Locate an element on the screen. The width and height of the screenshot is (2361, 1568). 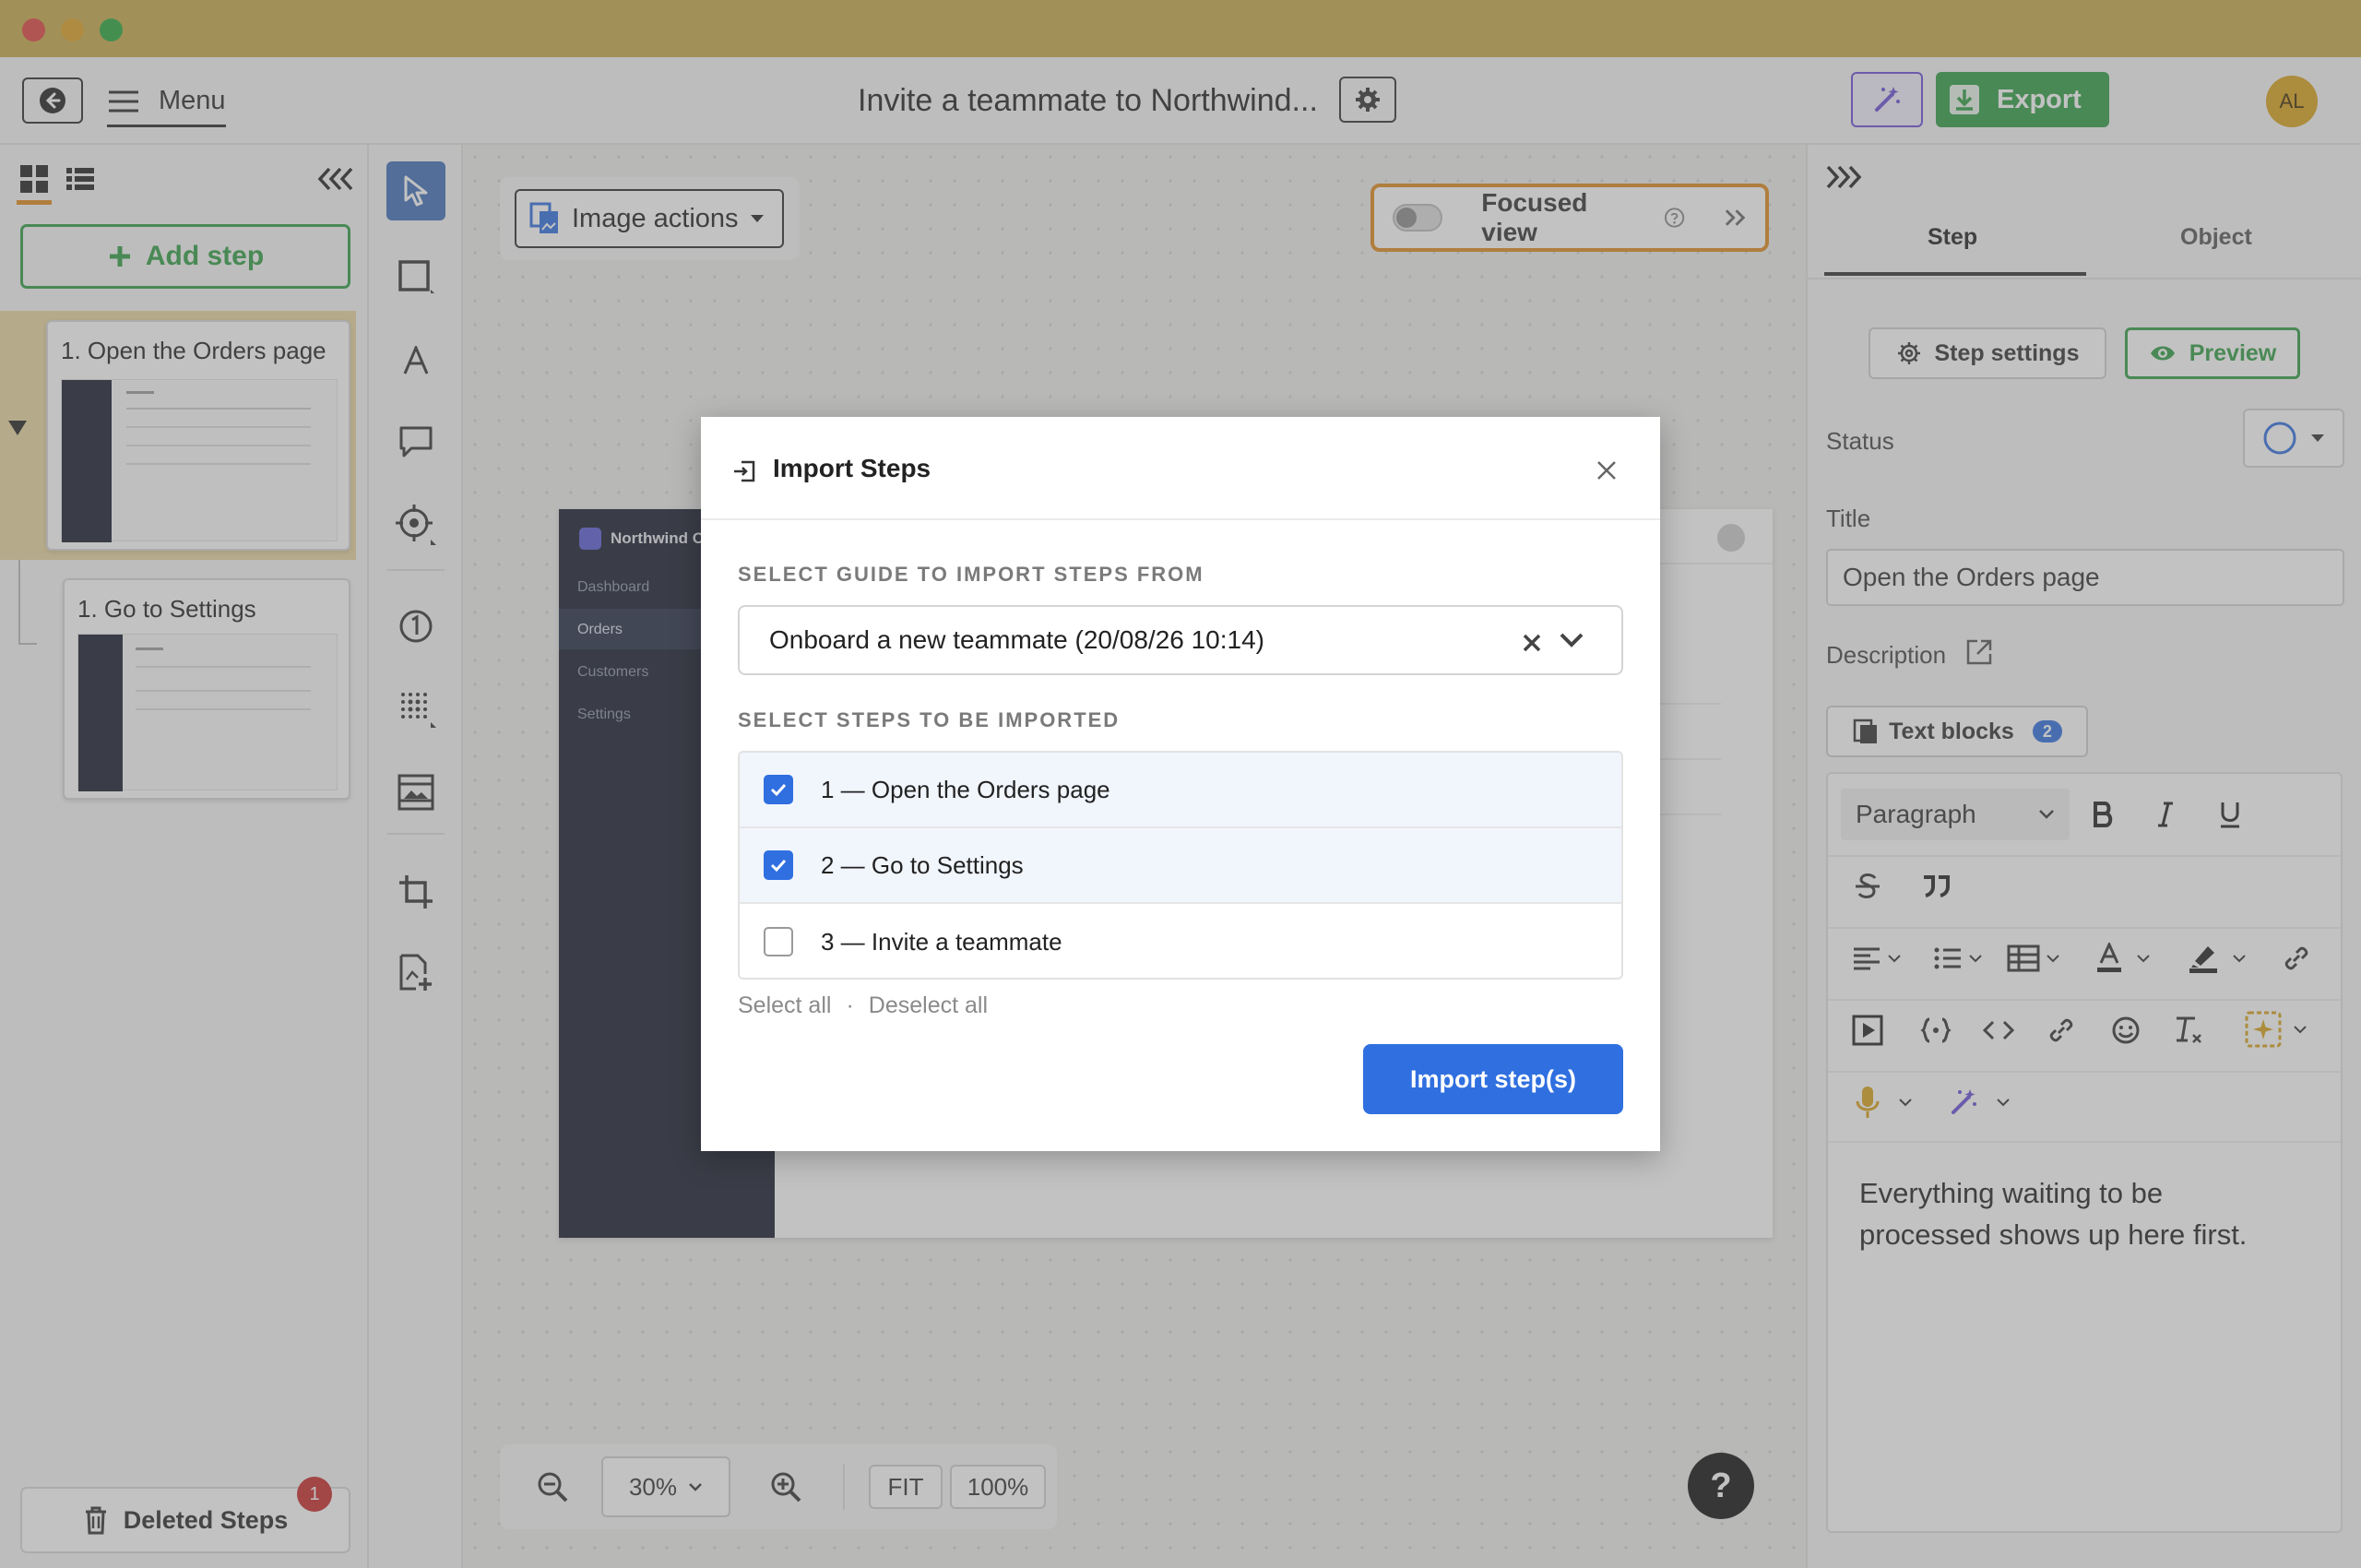
modal-title: Import Steps is located at coordinates (852, 468).